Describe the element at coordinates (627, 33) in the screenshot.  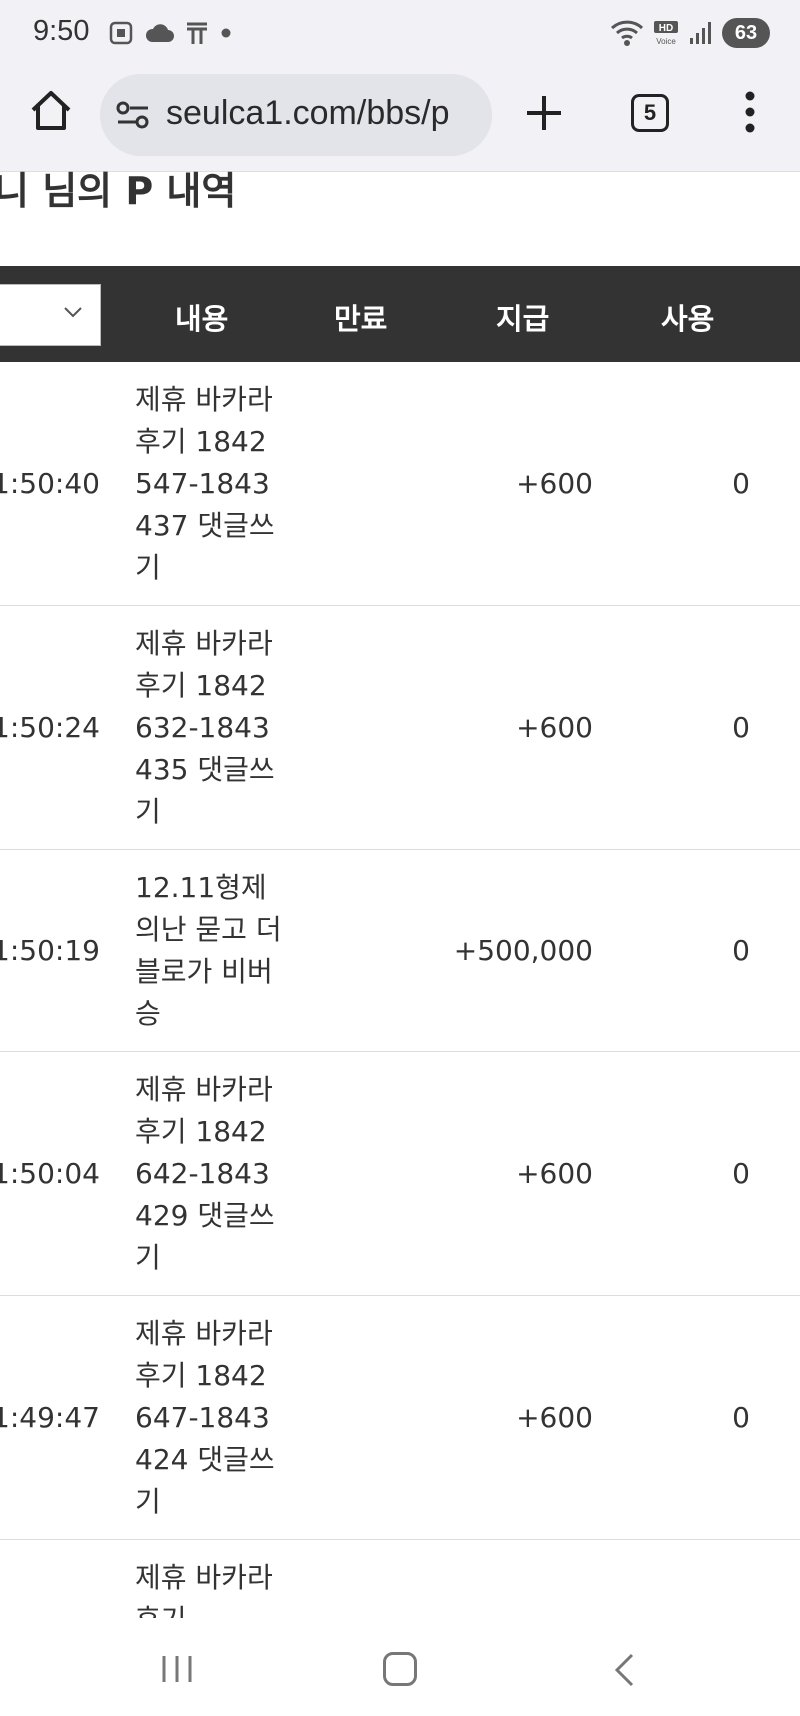
I see `wifi-icon` at that location.